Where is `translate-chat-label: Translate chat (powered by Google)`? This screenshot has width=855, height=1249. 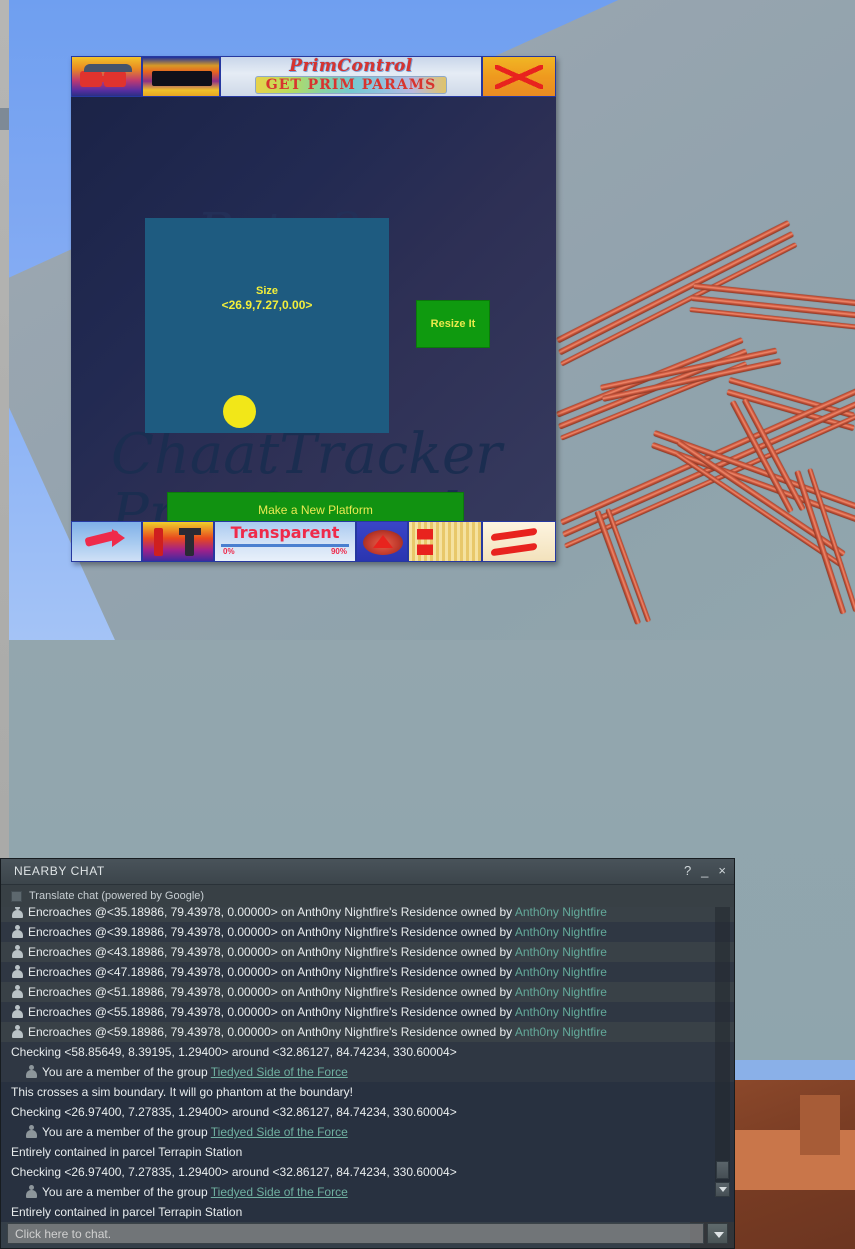
translate-chat-label: Translate chat (powered by Google) is located at coordinates (117, 896).